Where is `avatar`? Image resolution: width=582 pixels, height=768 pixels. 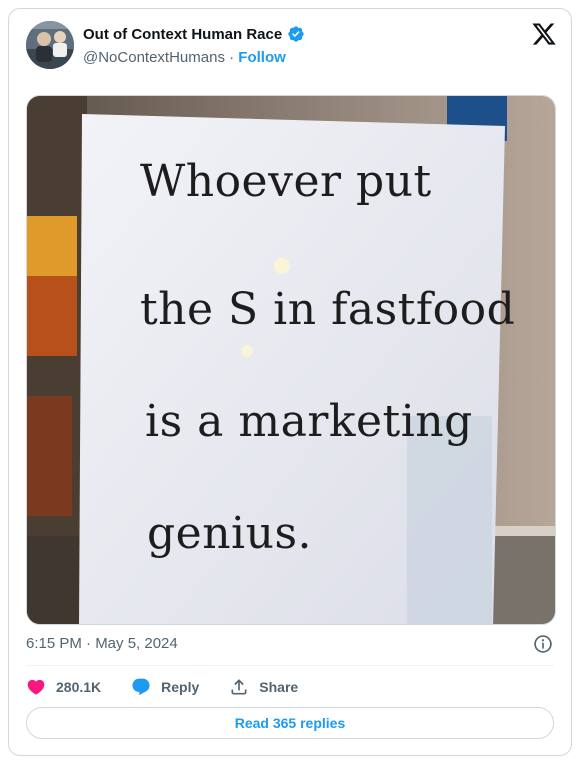
avatar is located at coordinates (50, 45).